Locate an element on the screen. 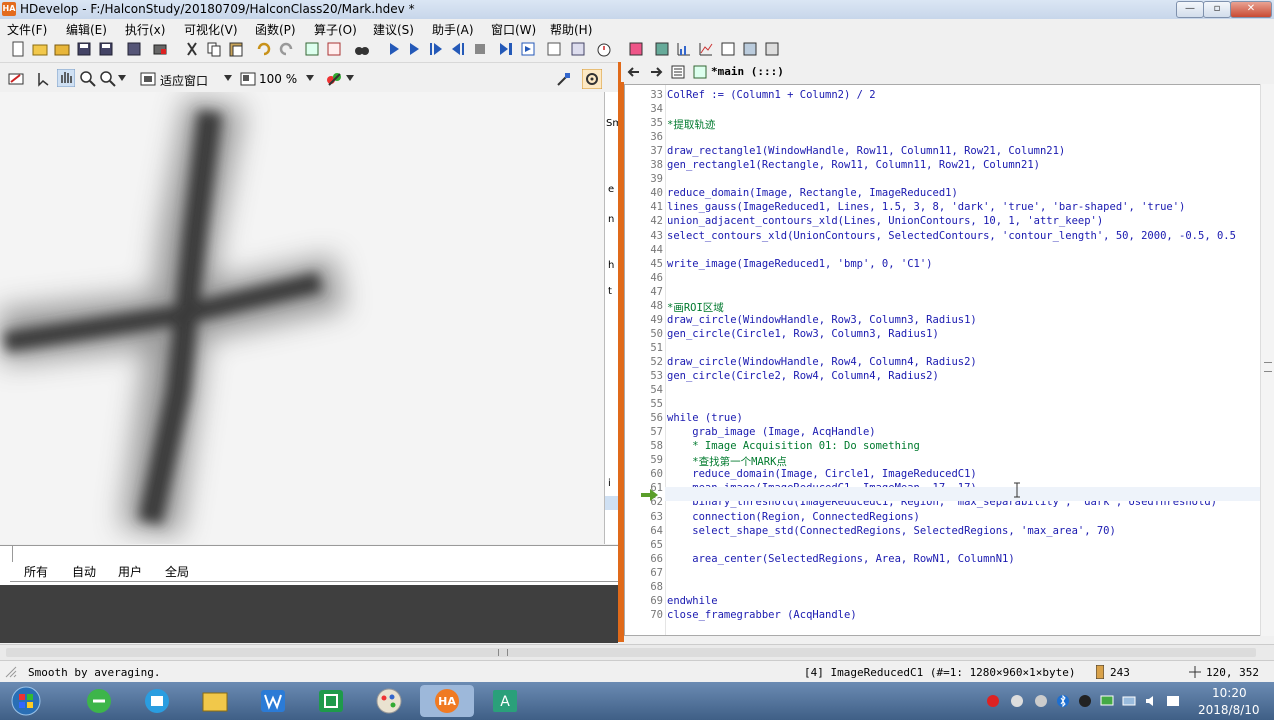  assistant-icon is located at coordinates (636, 49).